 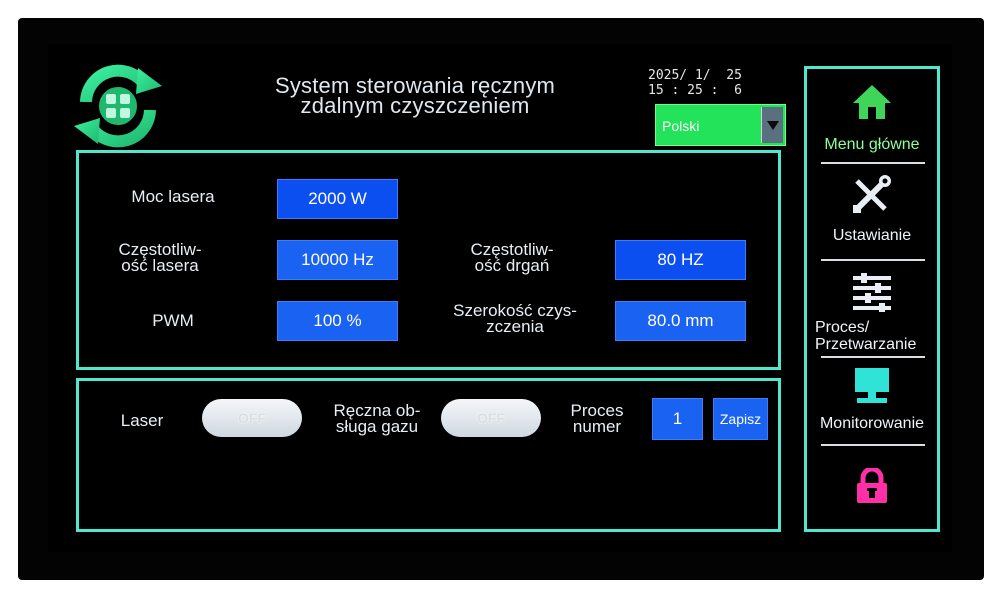 What do you see at coordinates (872, 292) in the screenshot?
I see `sliders-icon` at bounding box center [872, 292].